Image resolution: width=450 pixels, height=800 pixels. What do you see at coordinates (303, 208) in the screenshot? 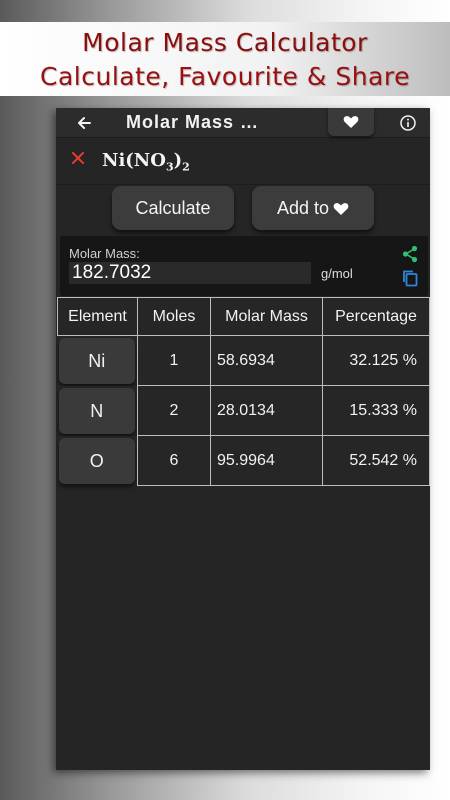
I see `add-to-label: Add to` at bounding box center [303, 208].